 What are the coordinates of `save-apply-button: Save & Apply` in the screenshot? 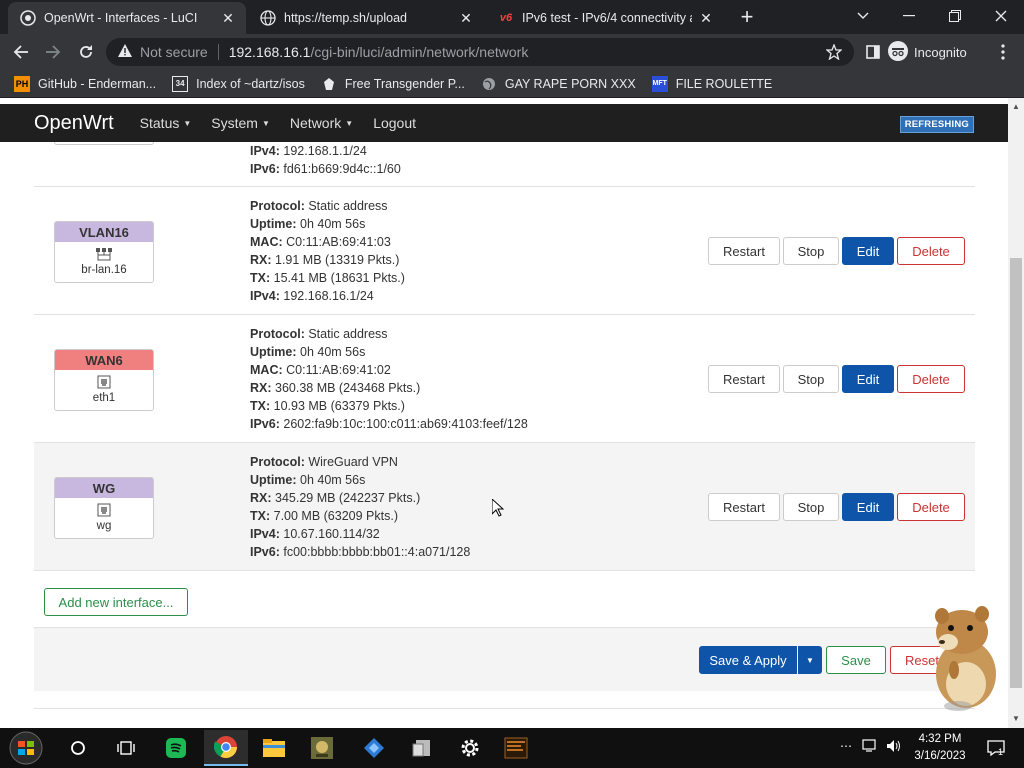 It's located at (748, 660).